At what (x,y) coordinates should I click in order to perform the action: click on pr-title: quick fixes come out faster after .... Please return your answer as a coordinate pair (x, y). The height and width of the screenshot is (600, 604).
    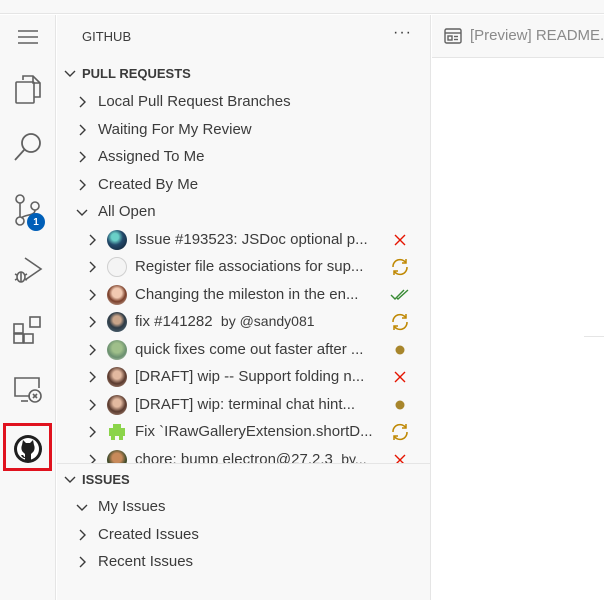
    Looking at the image, I should click on (249, 349).